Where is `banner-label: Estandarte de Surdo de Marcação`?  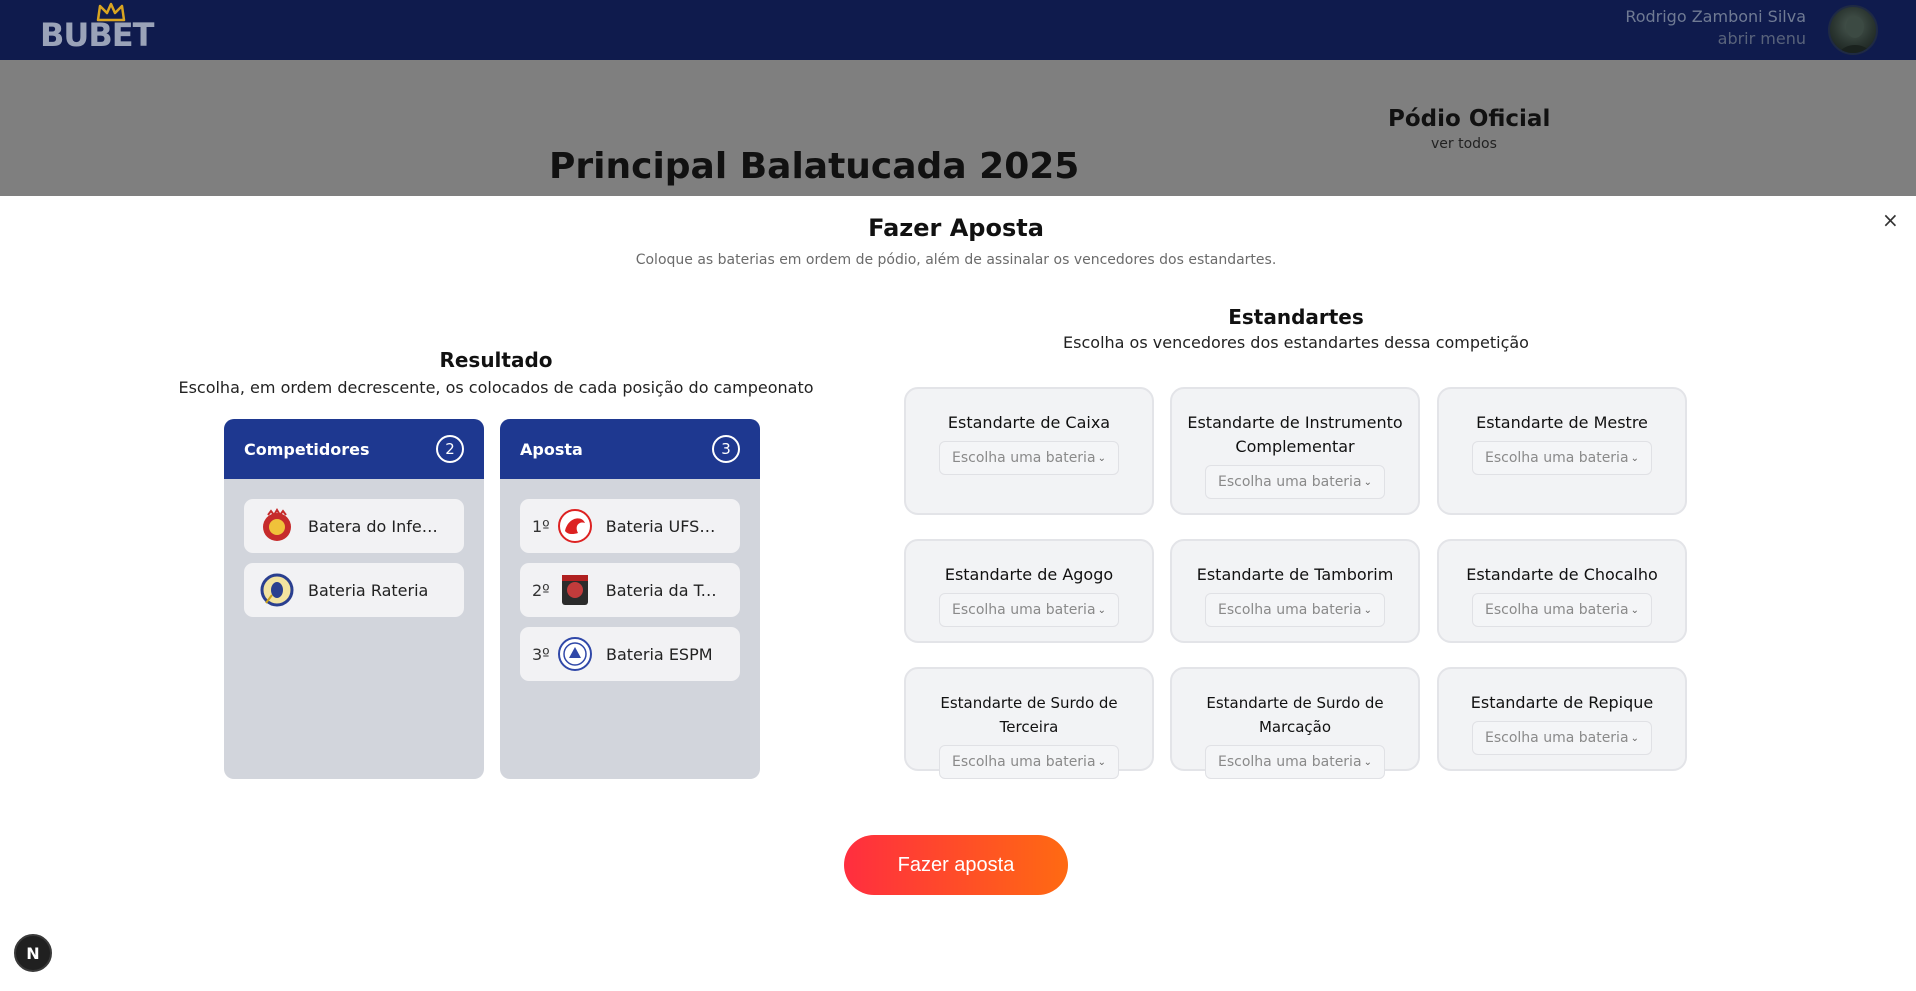
banner-label: Estandarte de Surdo de Marcação is located at coordinates (1295, 715).